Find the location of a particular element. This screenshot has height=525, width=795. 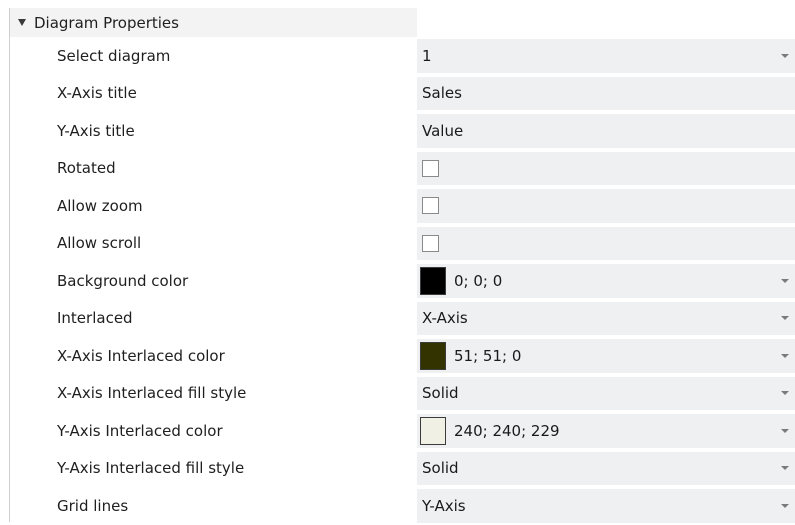

allow-zoom-checkbox is located at coordinates (430, 206).